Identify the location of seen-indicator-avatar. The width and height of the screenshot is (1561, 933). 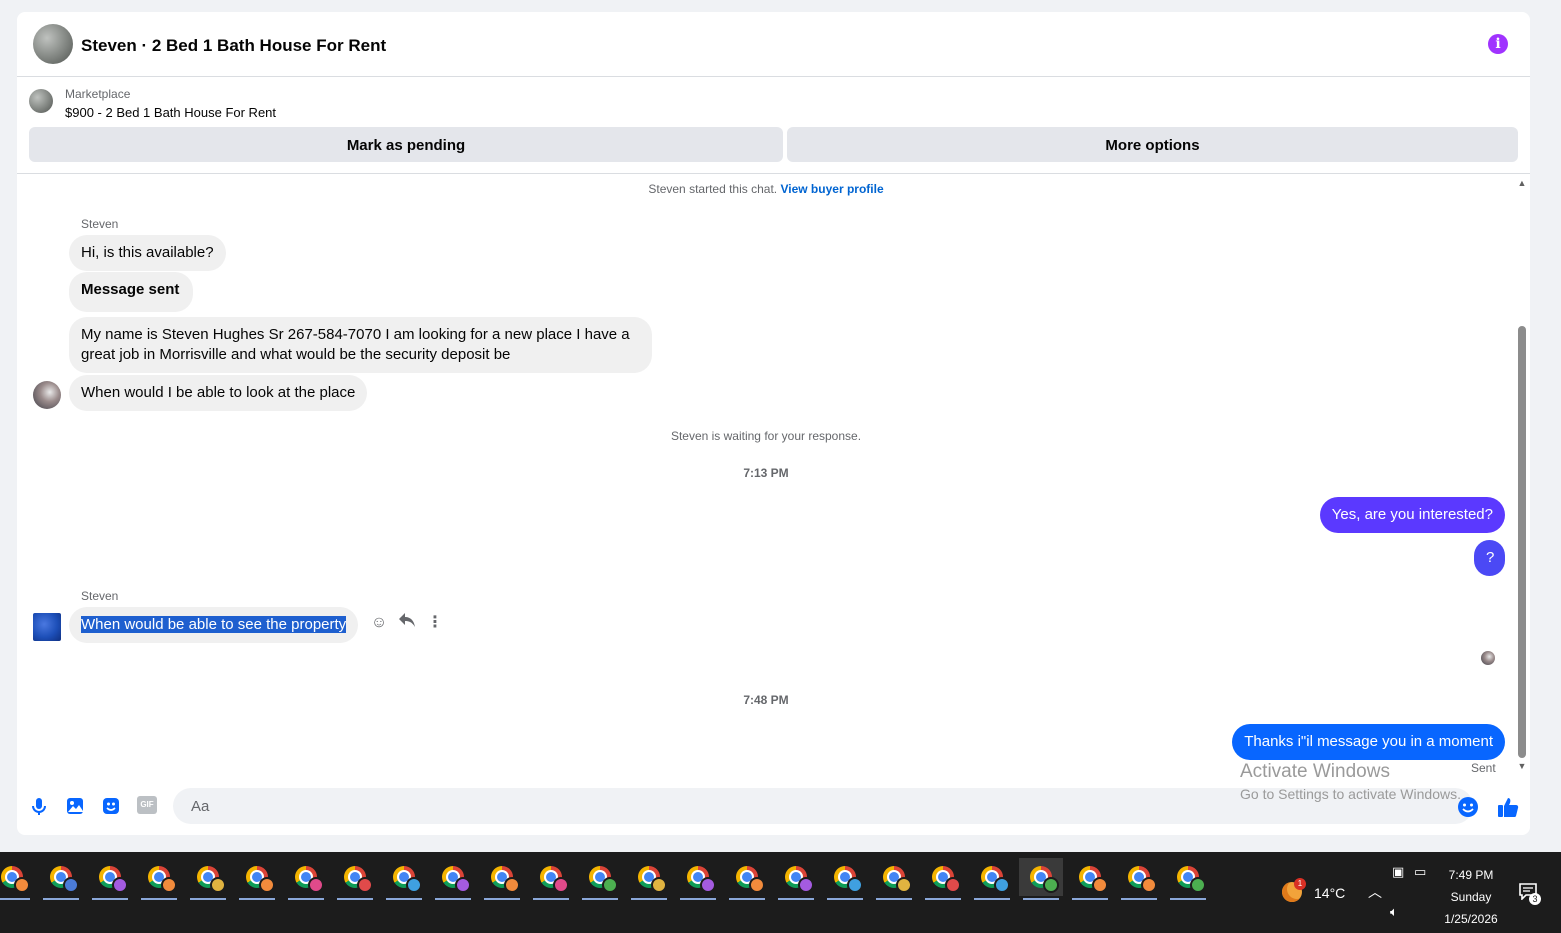
(1488, 658).